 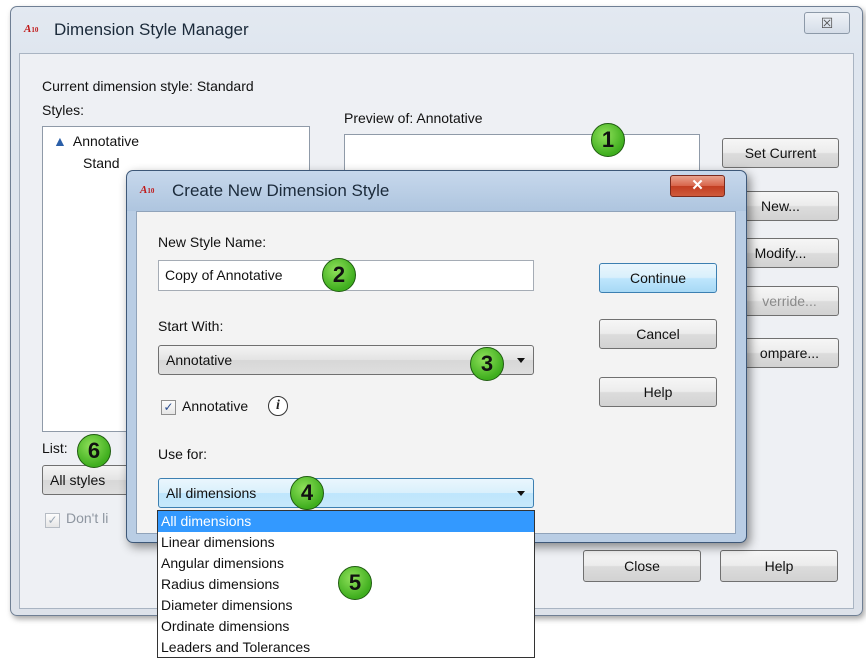 What do you see at coordinates (212, 242) in the screenshot?
I see `new-style-name-label: New Style Name:` at bounding box center [212, 242].